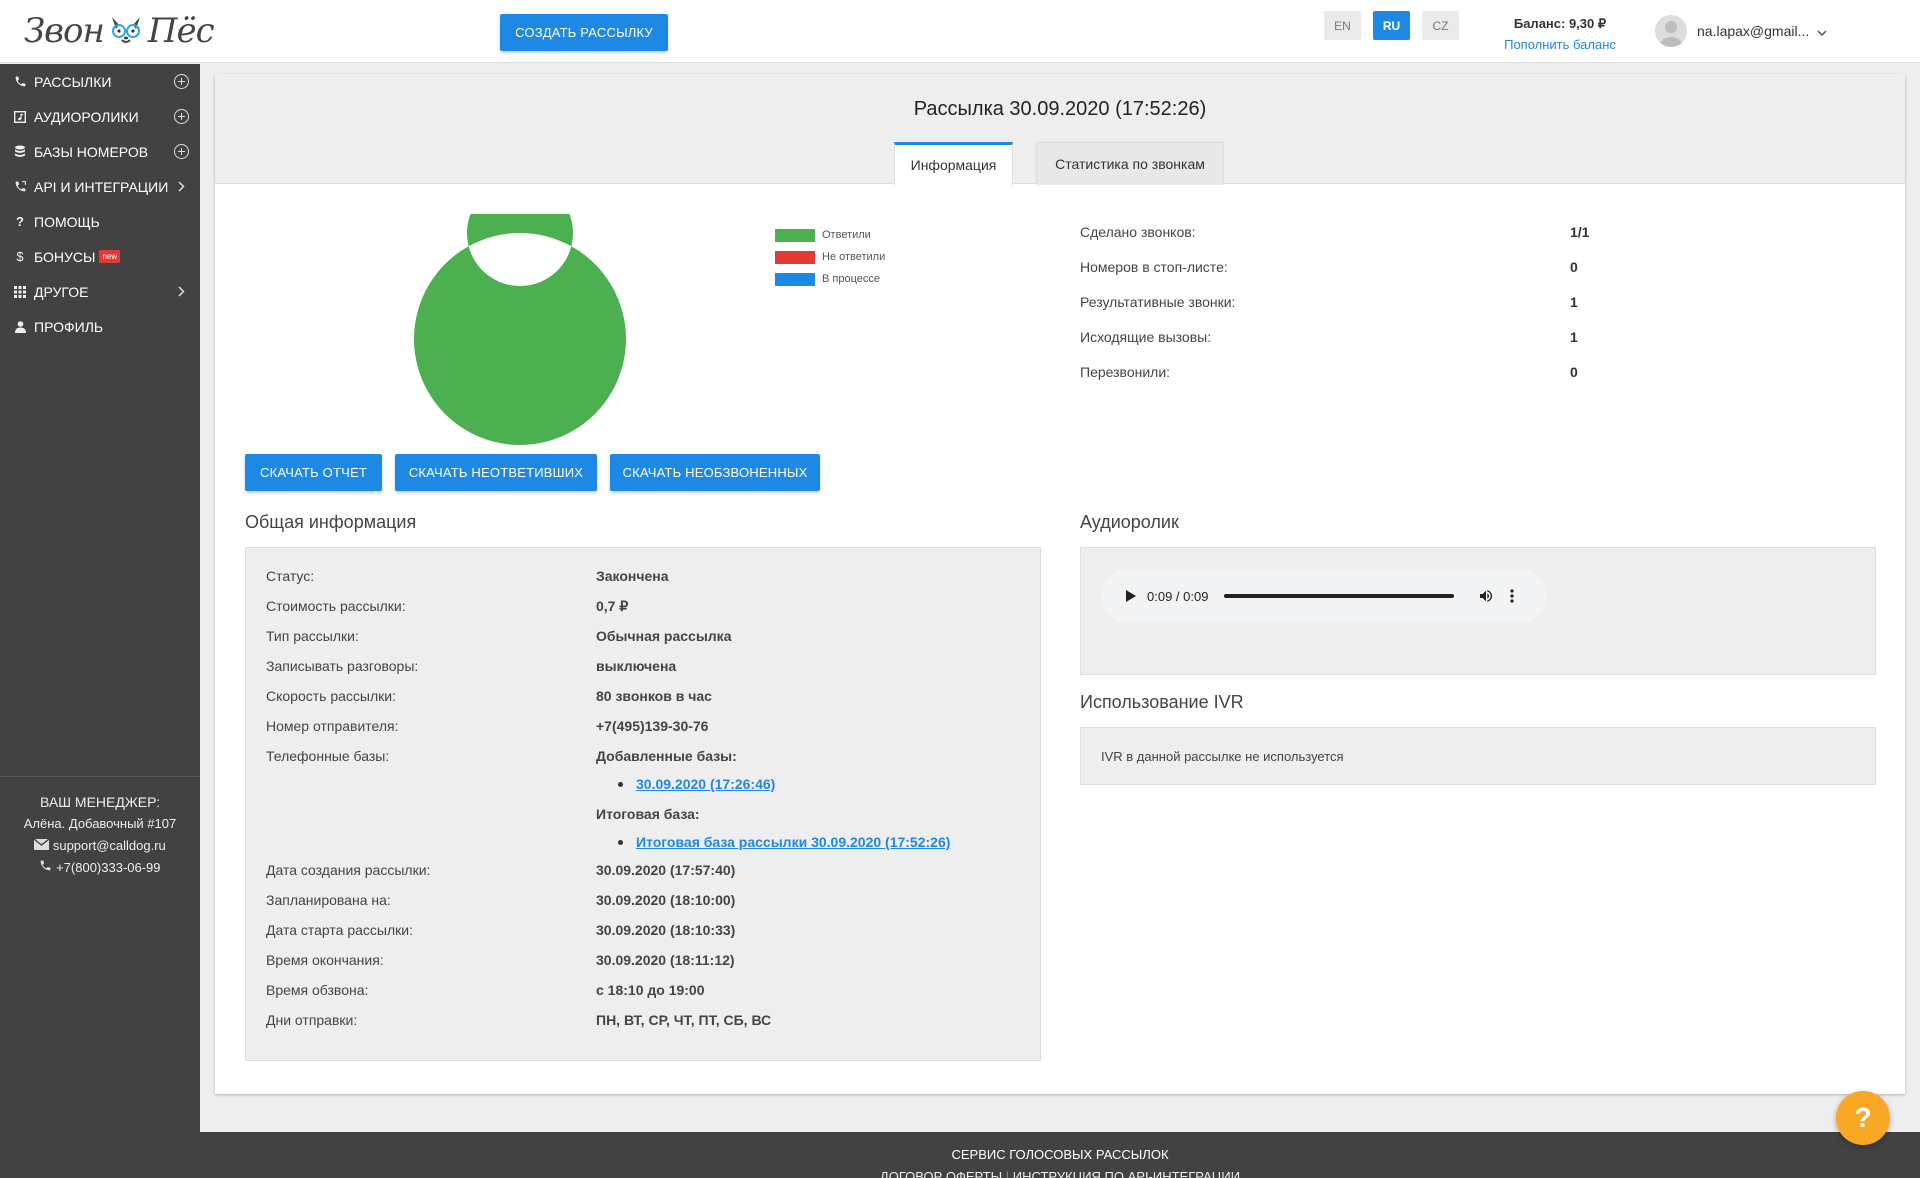 Image resolution: width=1920 pixels, height=1178 pixels. I want to click on more-vertical-icon, so click(1512, 596).